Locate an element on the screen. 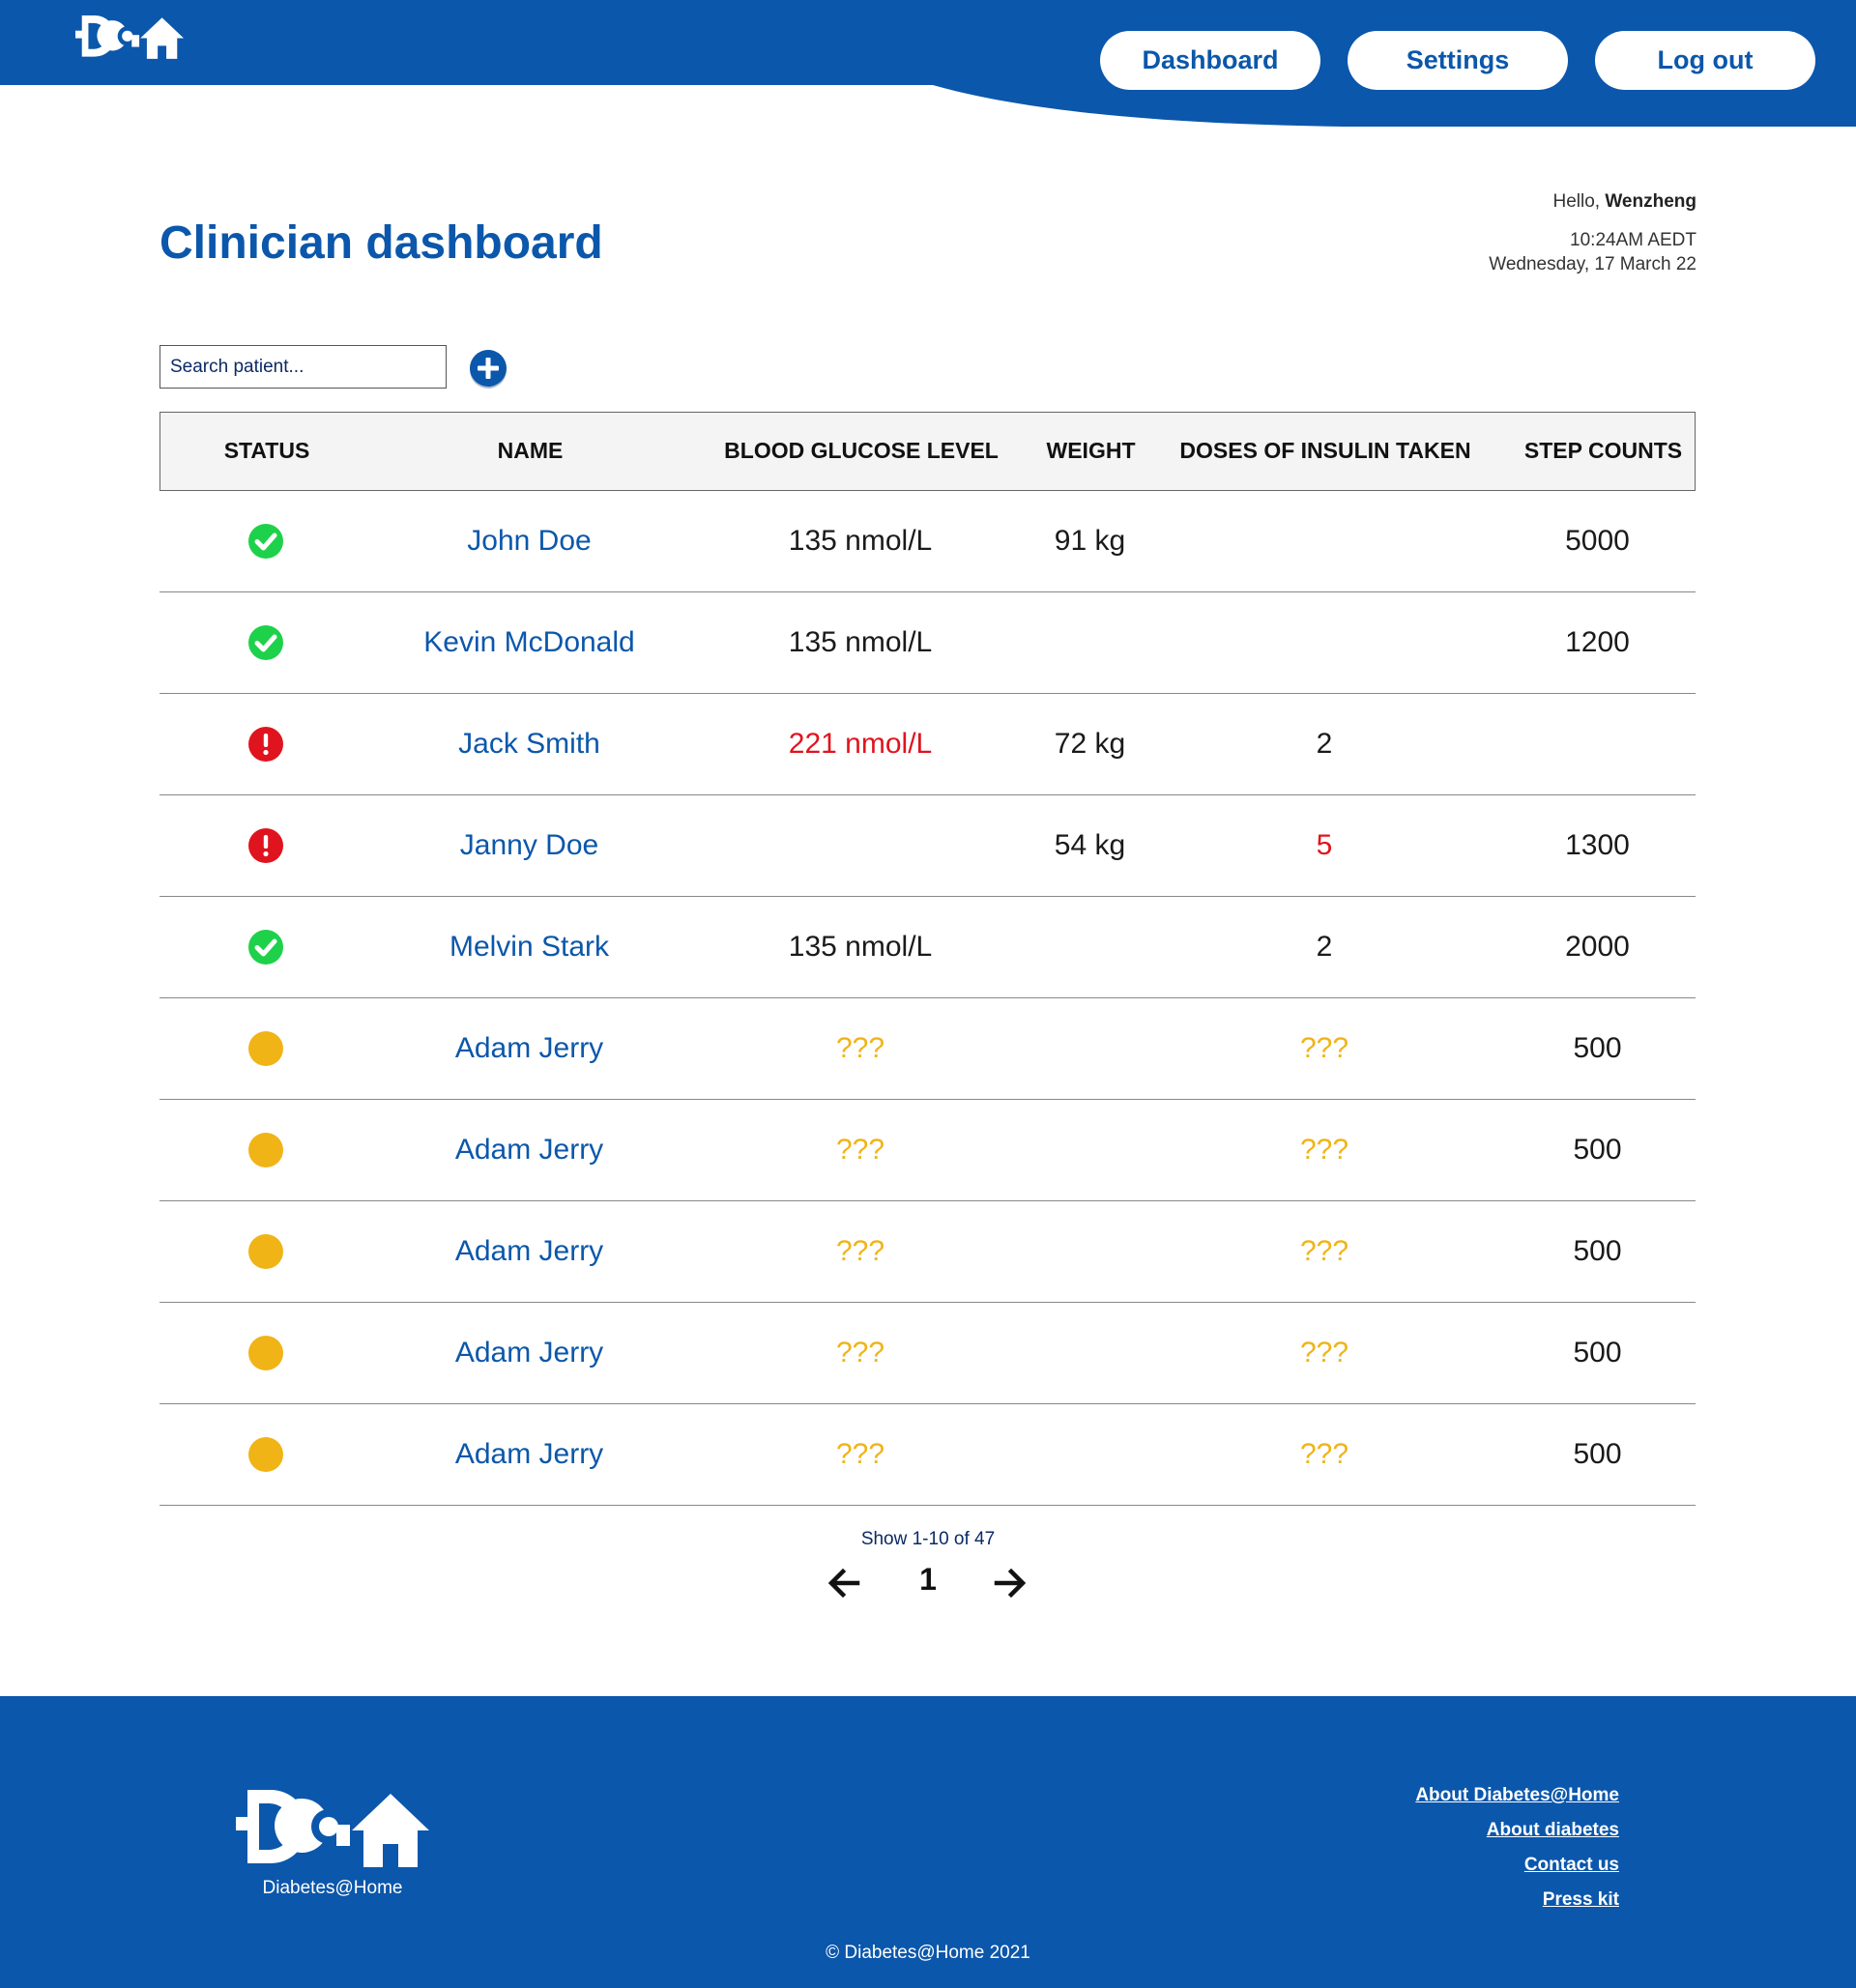 The height and width of the screenshot is (1988, 1856). patient-name-link: Janny Doe is located at coordinates (530, 845).